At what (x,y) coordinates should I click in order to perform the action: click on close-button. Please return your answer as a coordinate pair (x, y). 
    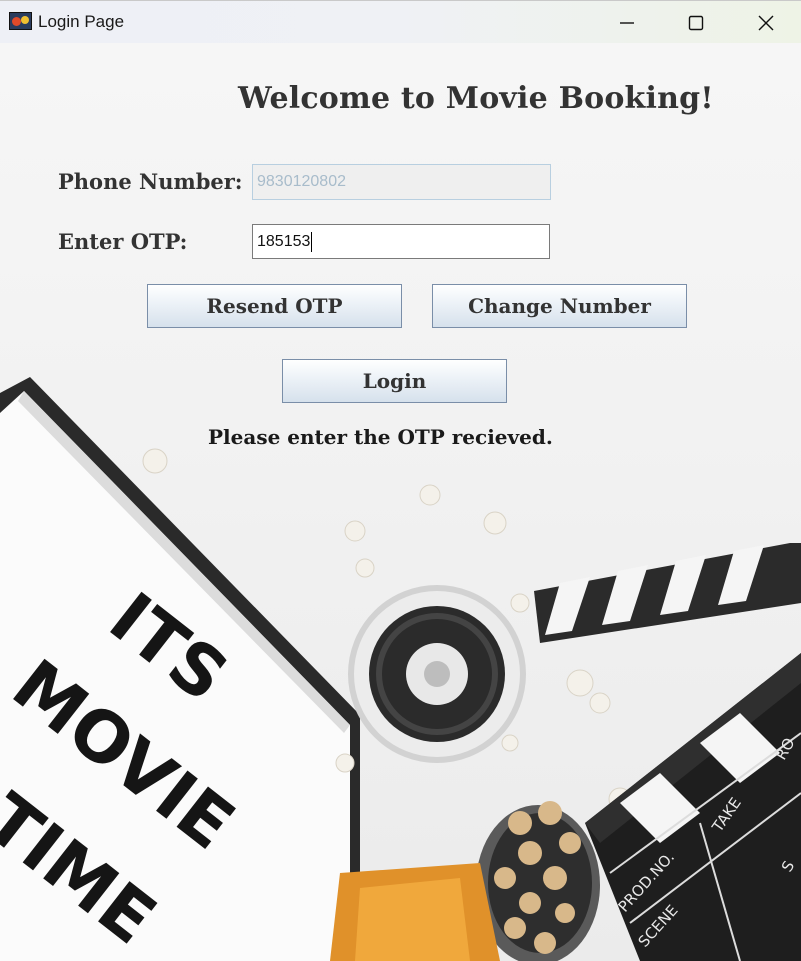
    Looking at the image, I should click on (766, 22).